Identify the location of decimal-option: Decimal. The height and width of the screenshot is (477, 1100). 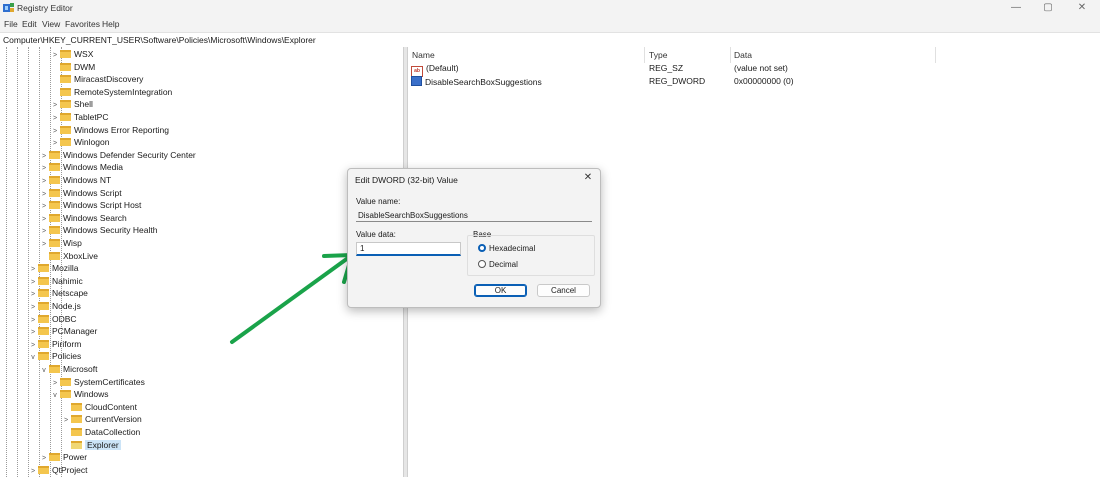
(498, 264).